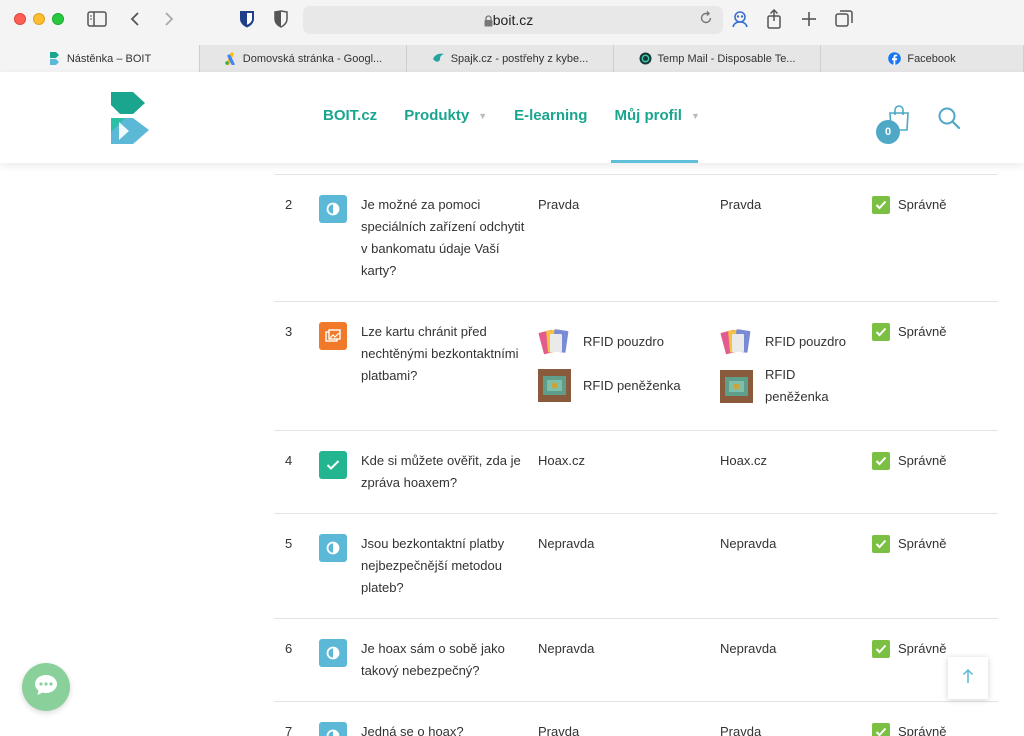 The image size is (1024, 736). I want to click on extension-icon, so click(740, 19).